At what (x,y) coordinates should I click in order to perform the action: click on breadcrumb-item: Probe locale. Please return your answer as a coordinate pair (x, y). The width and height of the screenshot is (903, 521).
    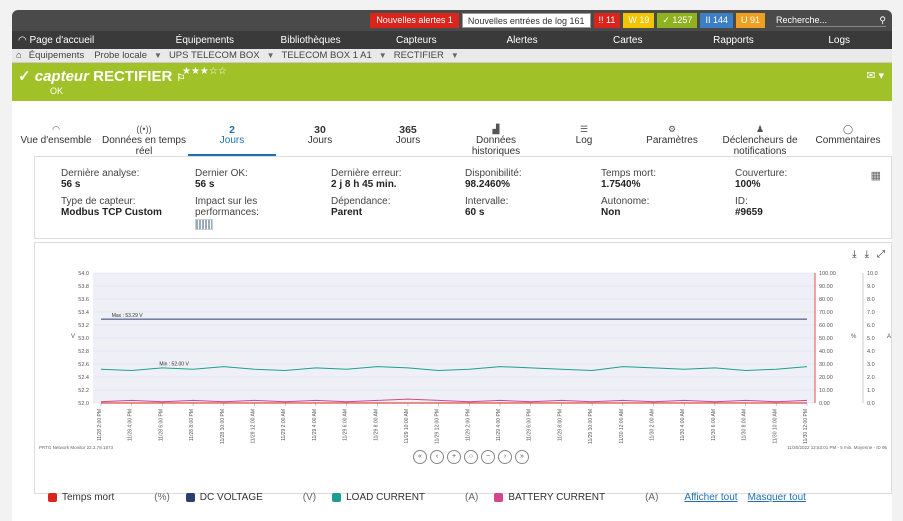
    Looking at the image, I should click on (120, 55).